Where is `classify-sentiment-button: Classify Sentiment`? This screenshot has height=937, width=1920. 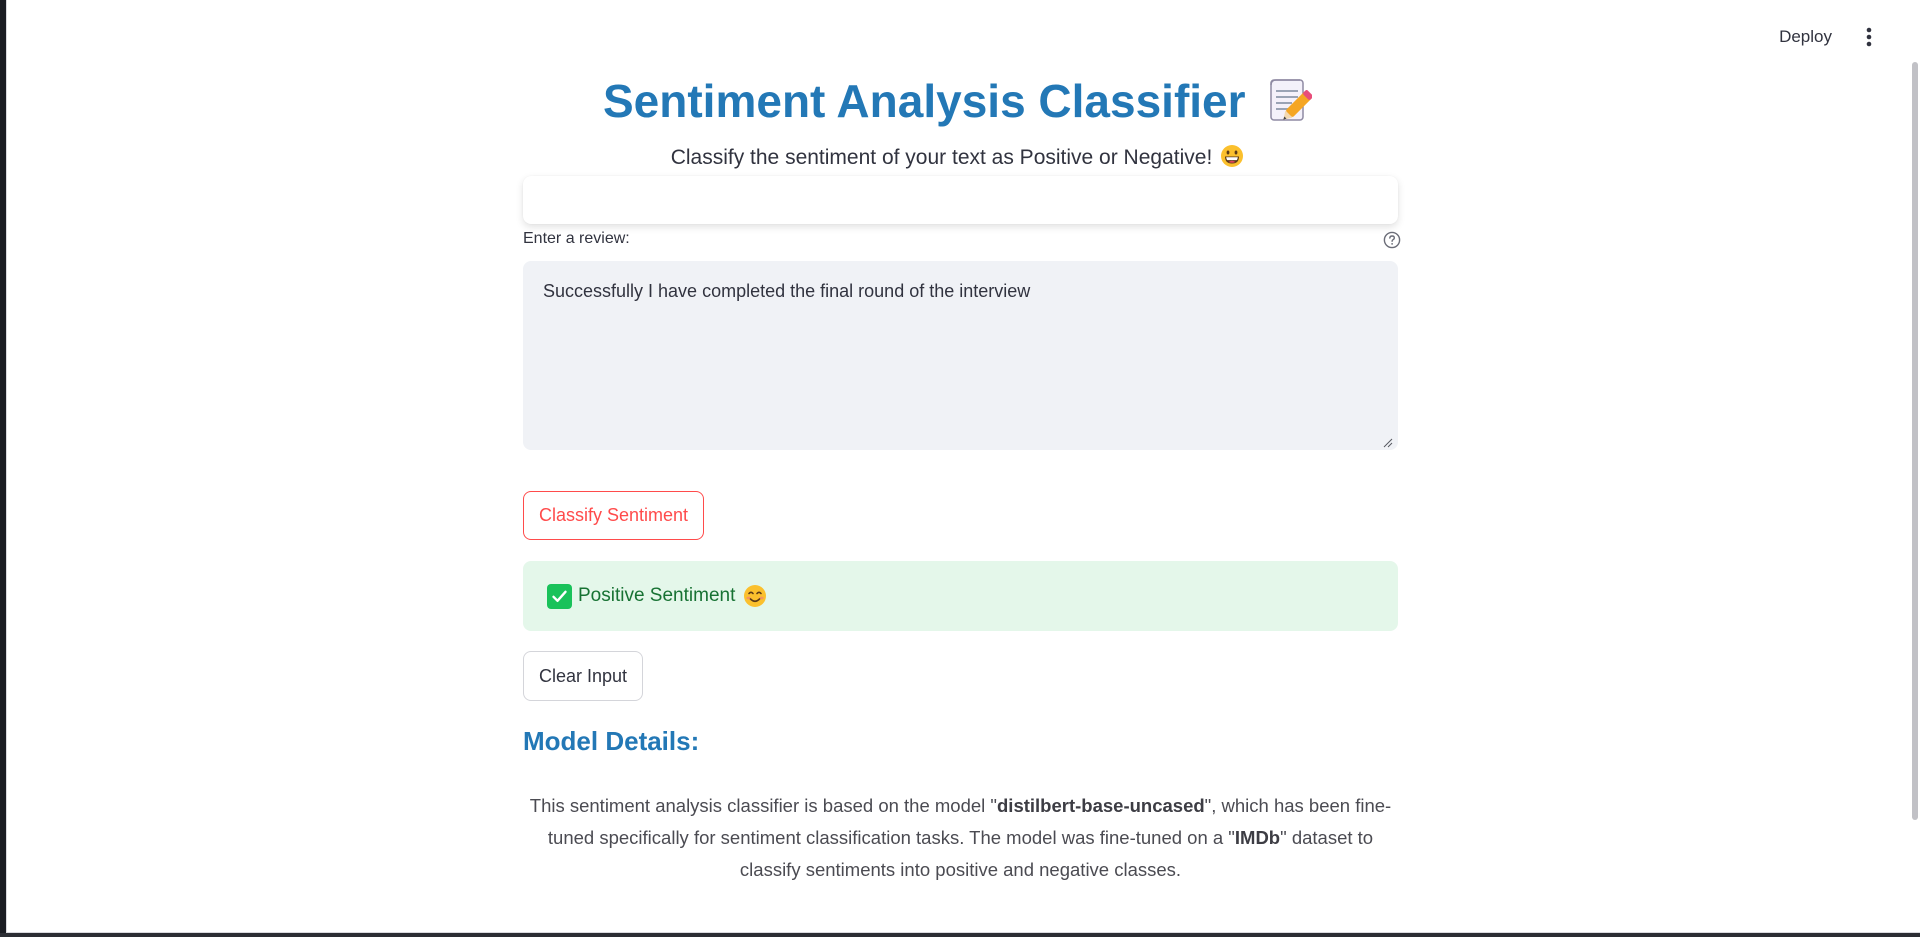 classify-sentiment-button: Classify Sentiment is located at coordinates (614, 515).